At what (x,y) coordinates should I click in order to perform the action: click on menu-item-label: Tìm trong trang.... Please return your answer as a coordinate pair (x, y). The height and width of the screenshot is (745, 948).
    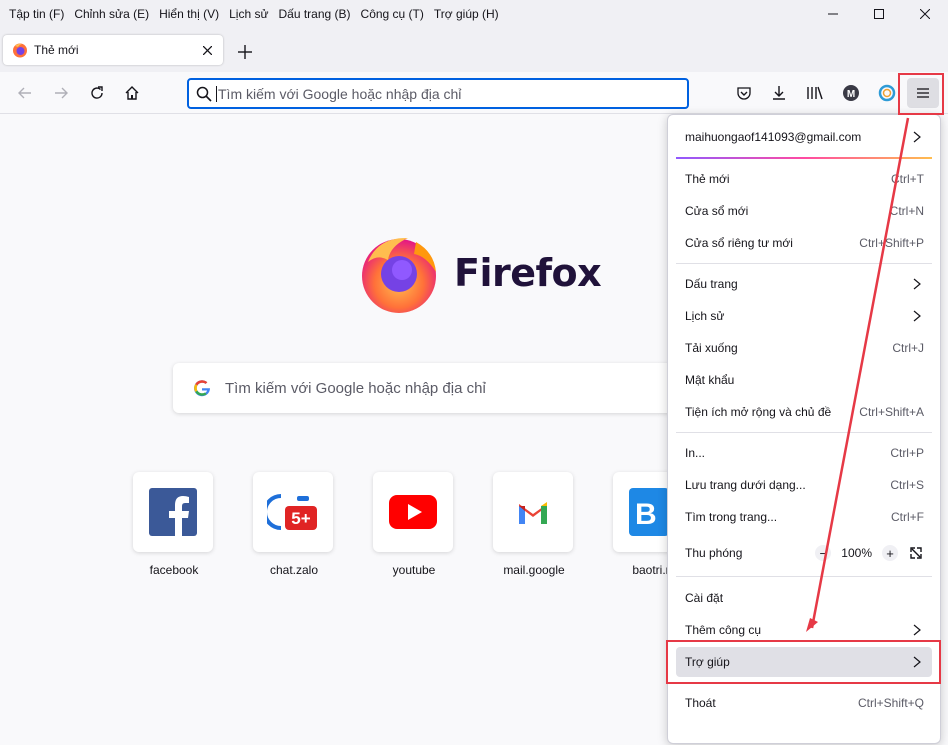
    Looking at the image, I should click on (731, 517).